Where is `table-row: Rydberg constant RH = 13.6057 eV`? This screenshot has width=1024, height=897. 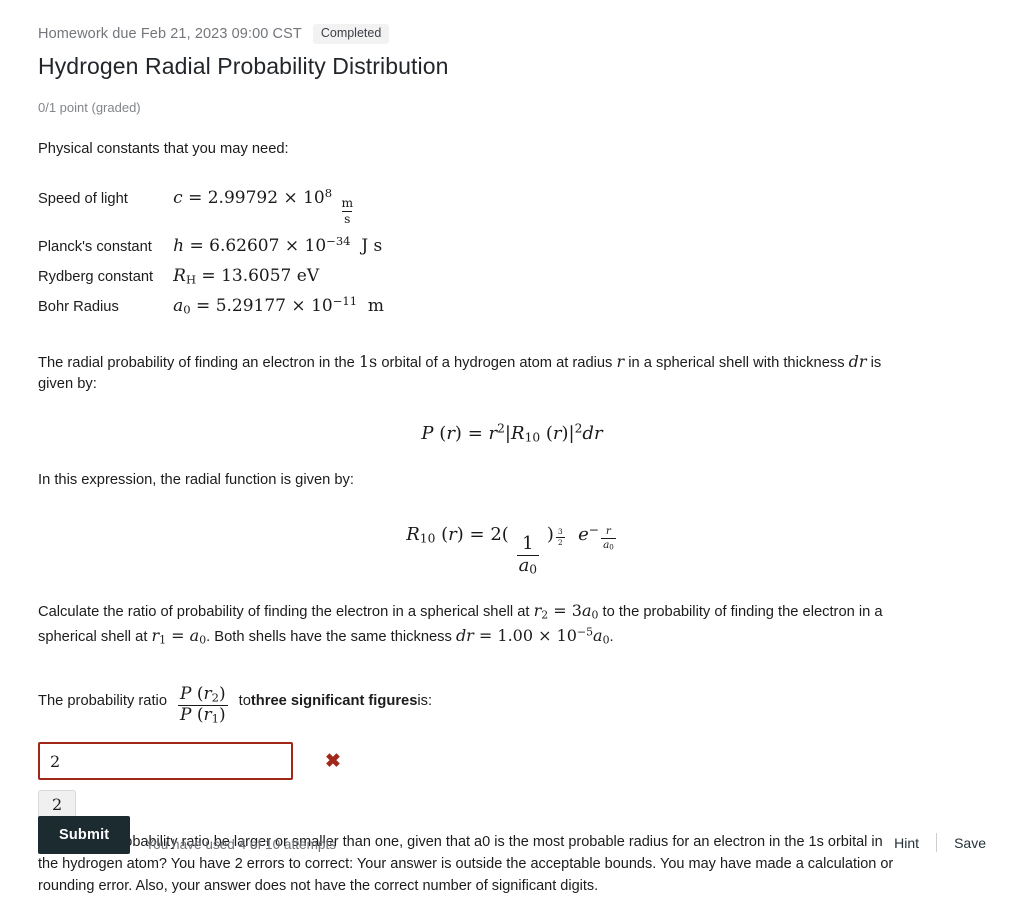 table-row: Rydberg constant RH = 13.6057 eV is located at coordinates (211, 281).